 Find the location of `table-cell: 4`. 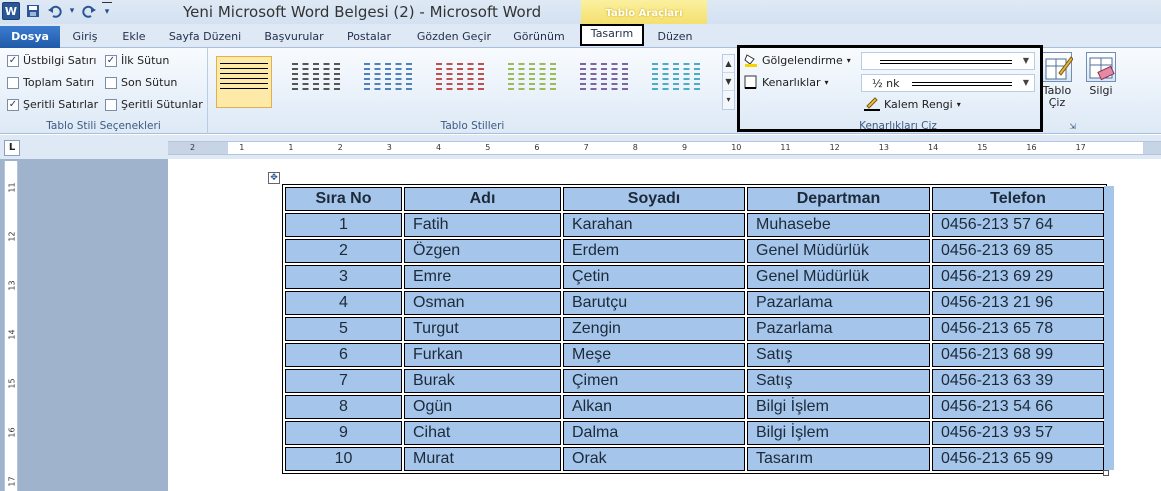

table-cell: 4 is located at coordinates (343, 303).